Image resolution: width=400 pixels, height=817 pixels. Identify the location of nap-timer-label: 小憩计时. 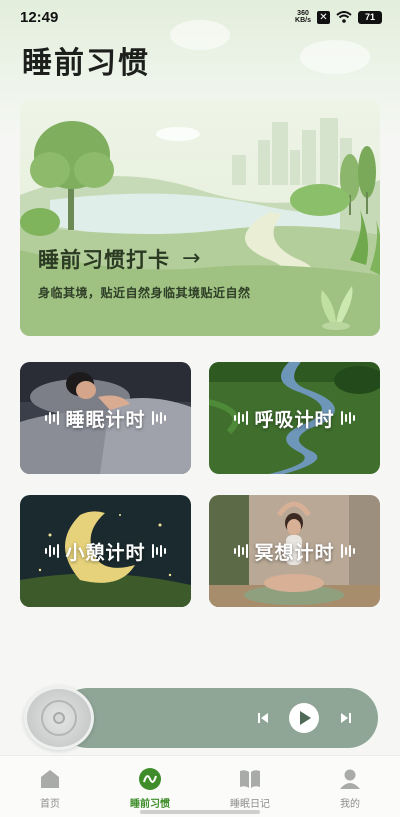
(105, 551).